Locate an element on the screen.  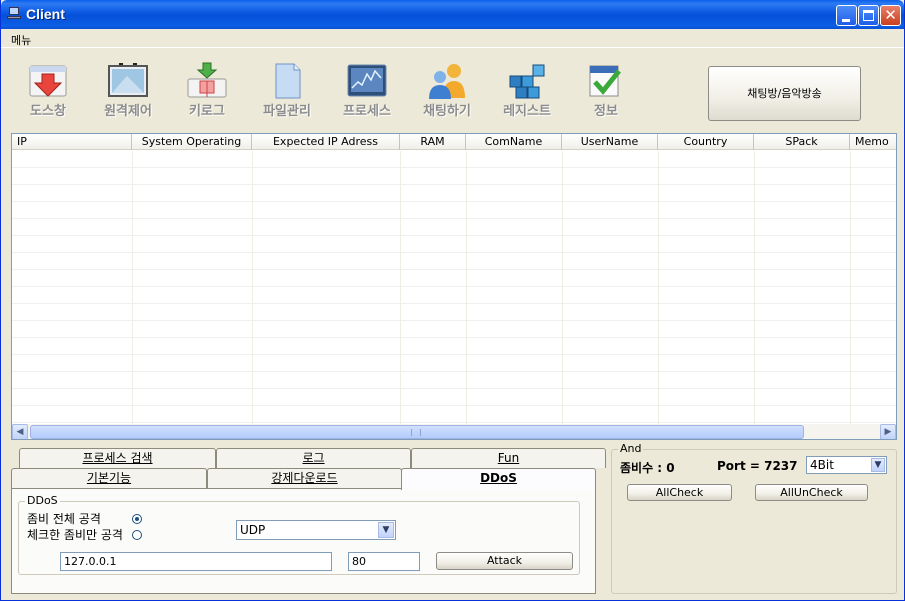
all-uncheck-button: AllUnCheck is located at coordinates (811, 492).